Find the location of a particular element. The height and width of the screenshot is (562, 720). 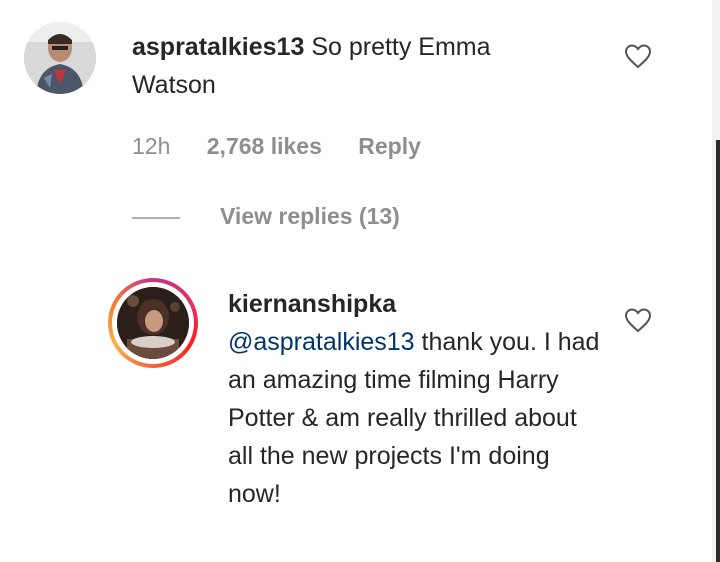

view-replies-toggle: View replies (13) is located at coordinates (266, 216).